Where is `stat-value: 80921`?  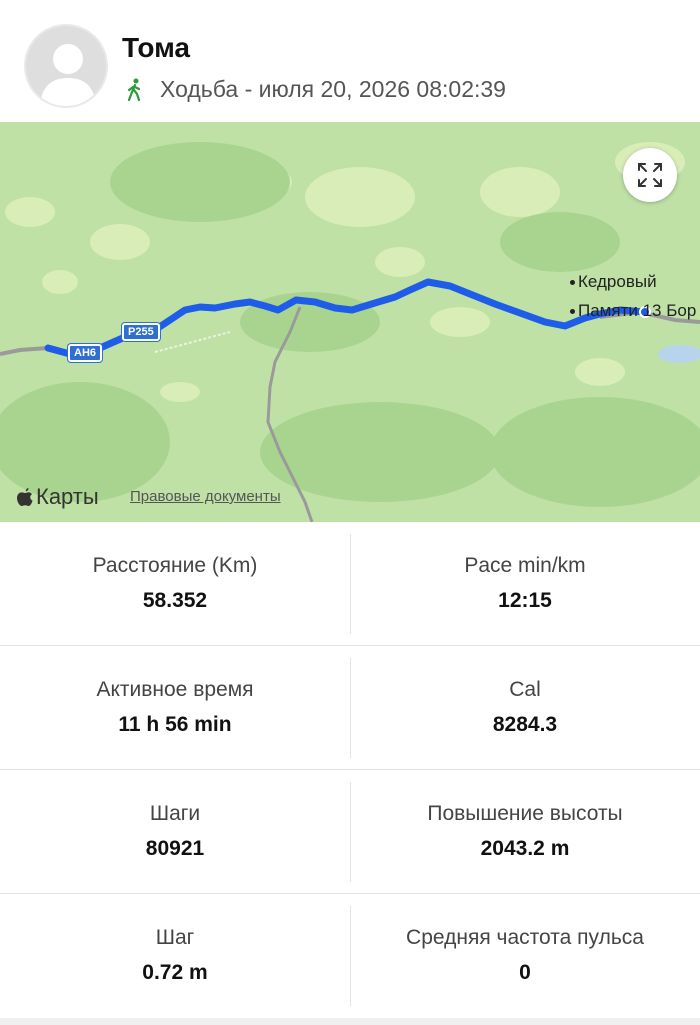
stat-value: 80921 is located at coordinates (175, 848).